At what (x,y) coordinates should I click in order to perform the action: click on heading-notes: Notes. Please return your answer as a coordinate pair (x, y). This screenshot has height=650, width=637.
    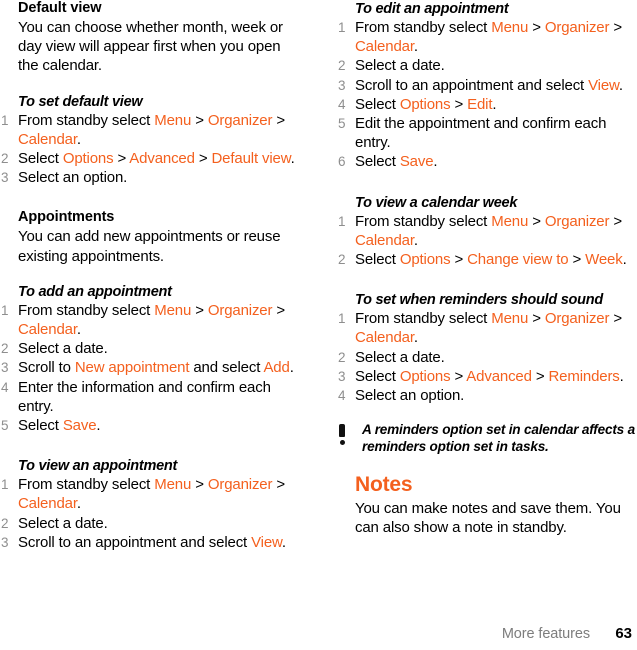
    Looking at the image, I should click on (384, 485).